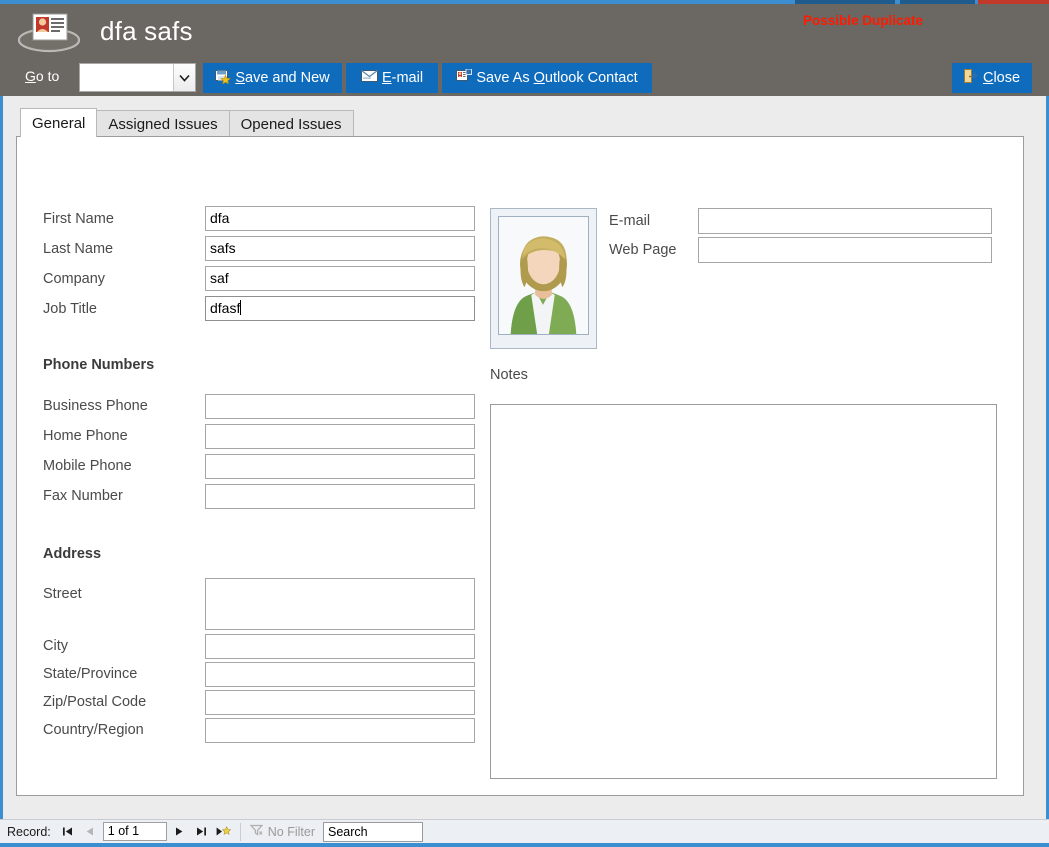 Image resolution: width=1049 pixels, height=847 pixels. What do you see at coordinates (256, 831) in the screenshot?
I see `filter-icon` at bounding box center [256, 831].